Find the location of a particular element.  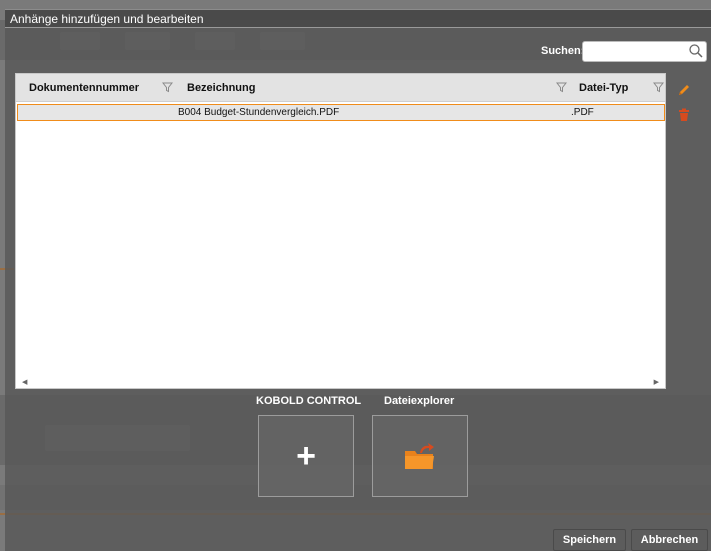

kobold-control-add-button: + is located at coordinates (306, 456).